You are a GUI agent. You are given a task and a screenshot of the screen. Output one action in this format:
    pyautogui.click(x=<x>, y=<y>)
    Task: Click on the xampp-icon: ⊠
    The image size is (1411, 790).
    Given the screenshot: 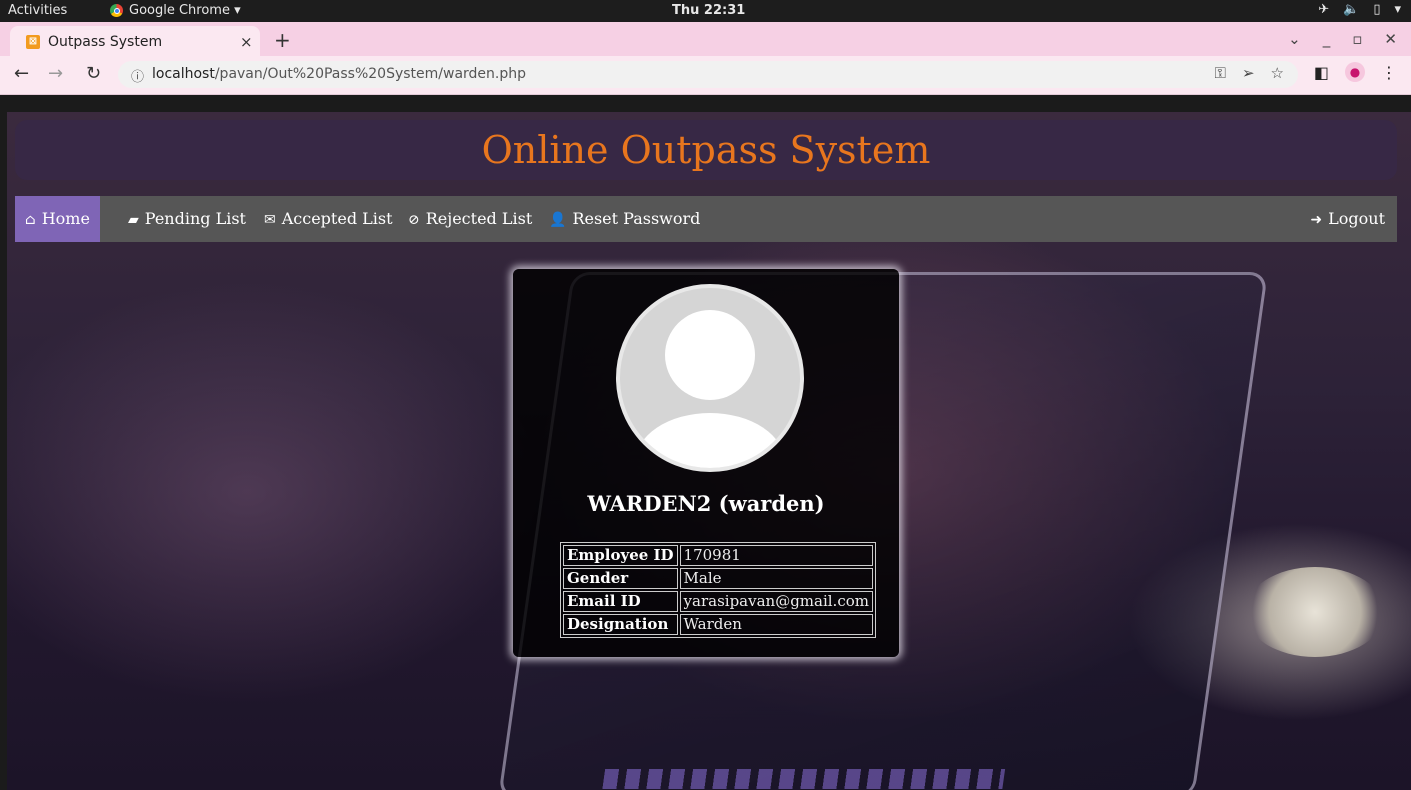 What is the action you would take?
    pyautogui.click(x=33, y=41)
    